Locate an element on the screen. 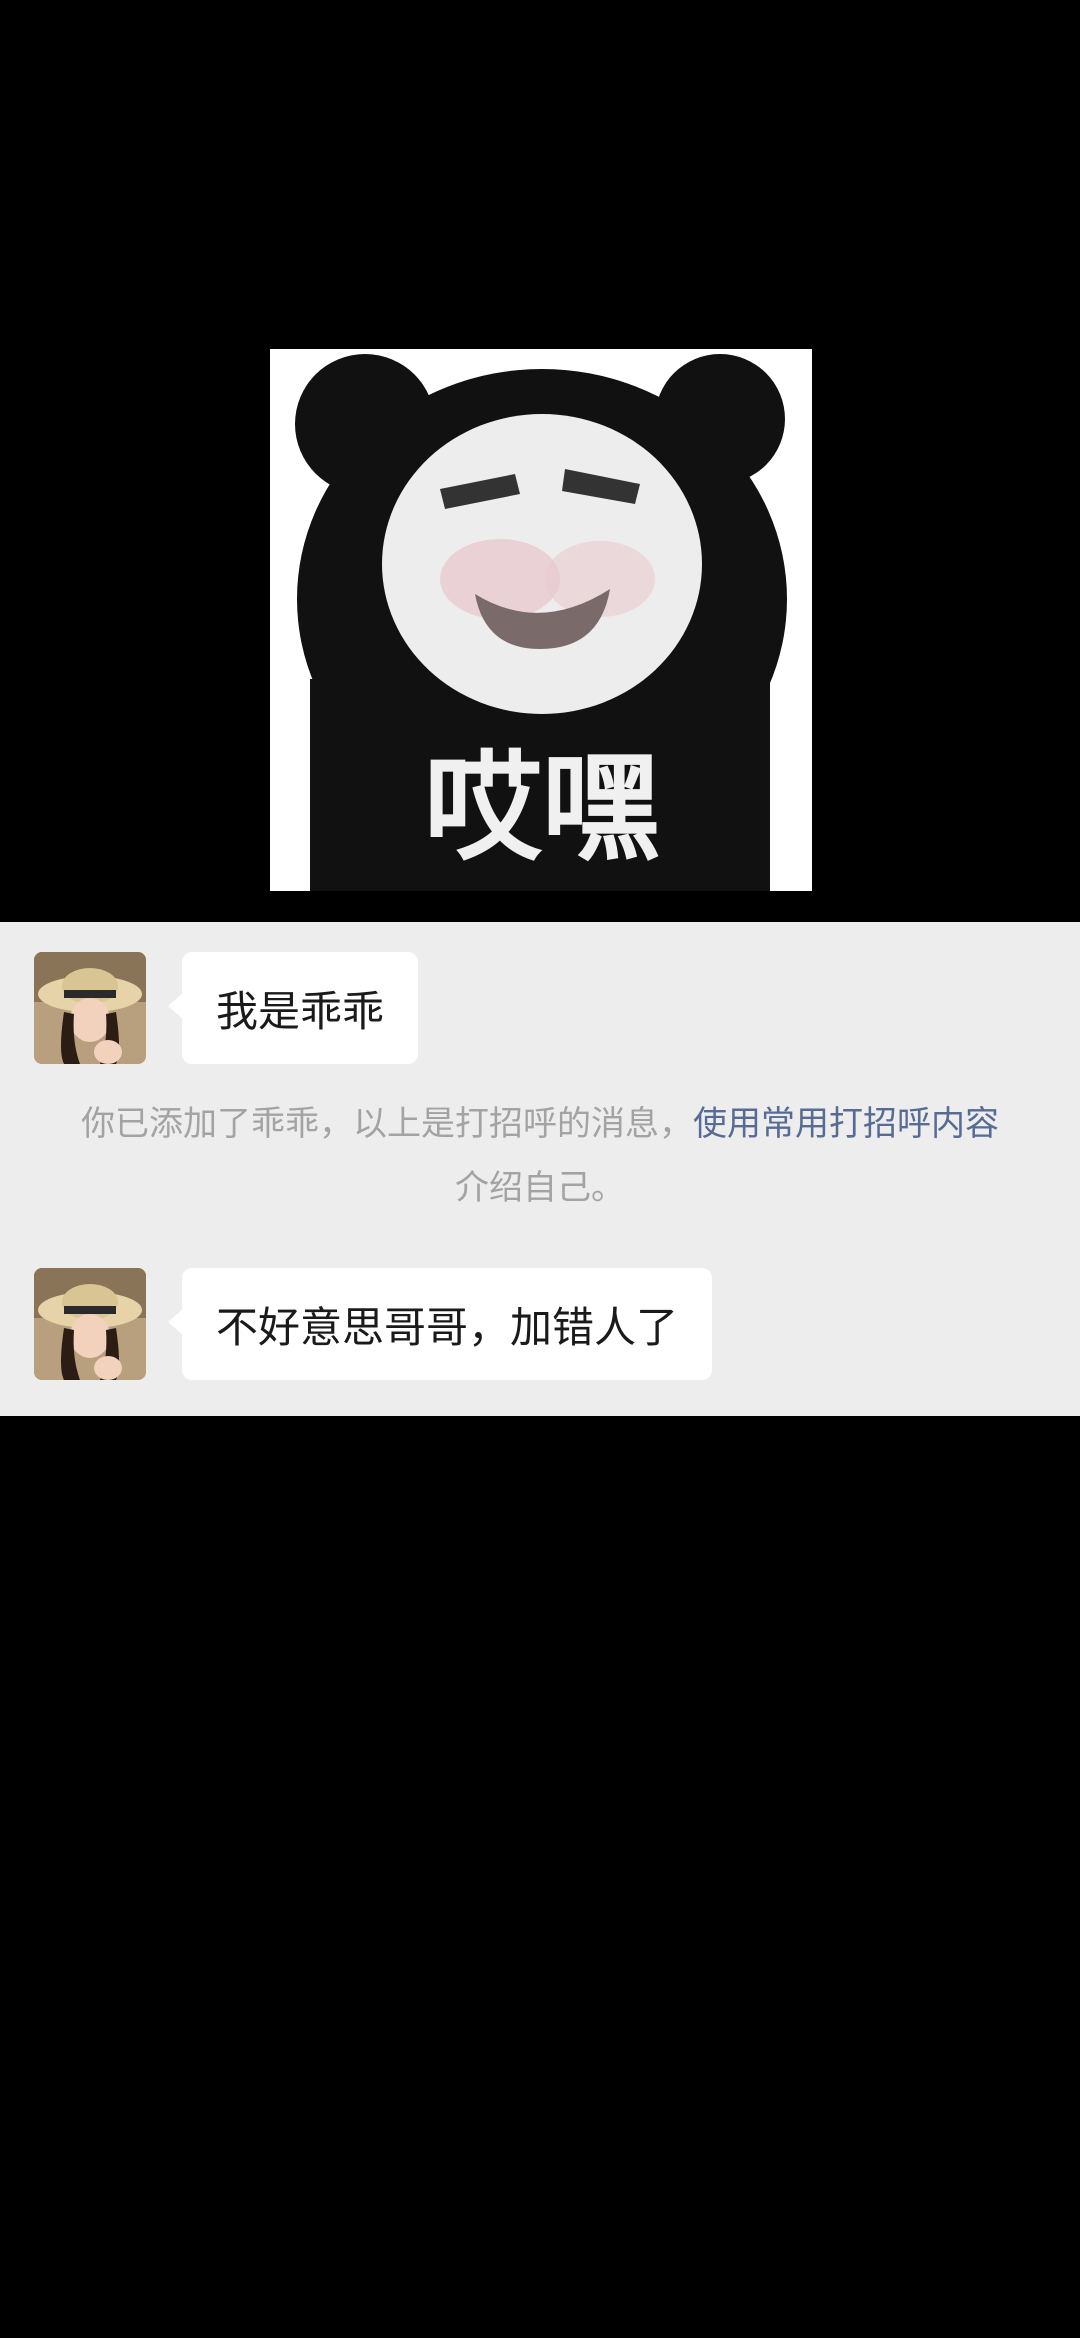  message-bubble: 我是乖乖 is located at coordinates (293, 1008).